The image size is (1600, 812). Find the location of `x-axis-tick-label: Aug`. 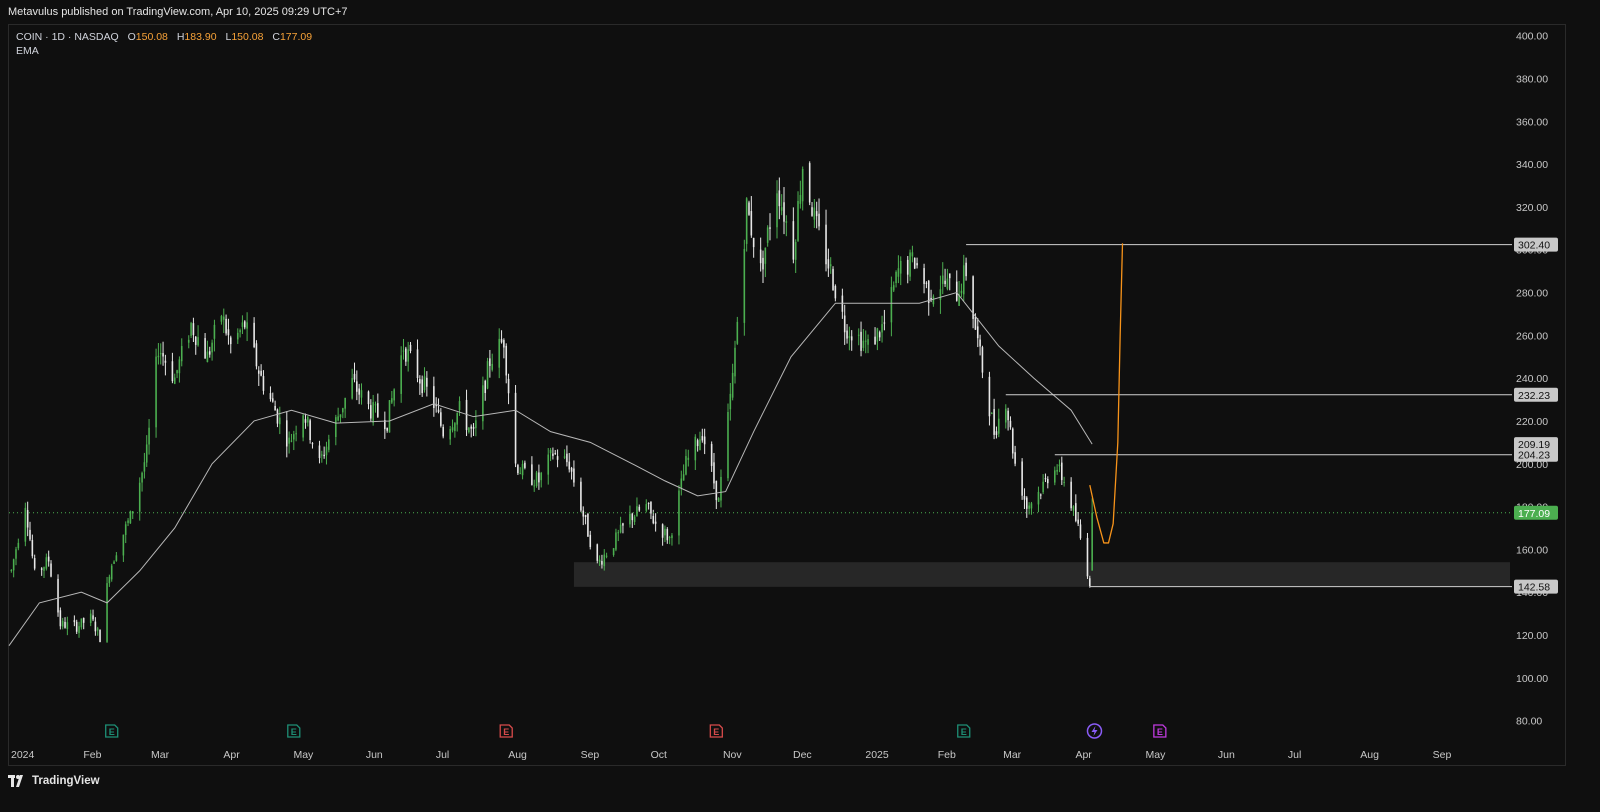

x-axis-tick-label: Aug is located at coordinates (517, 755).